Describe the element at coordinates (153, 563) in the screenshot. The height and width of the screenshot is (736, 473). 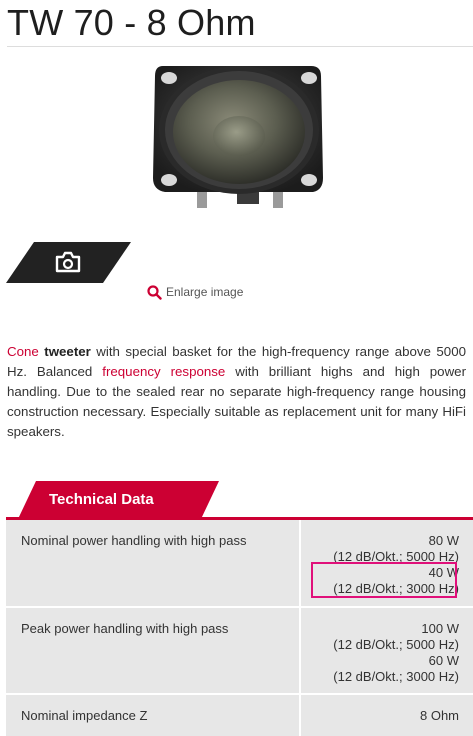
I see `spec-label: Nominal power handling with high pass` at that location.